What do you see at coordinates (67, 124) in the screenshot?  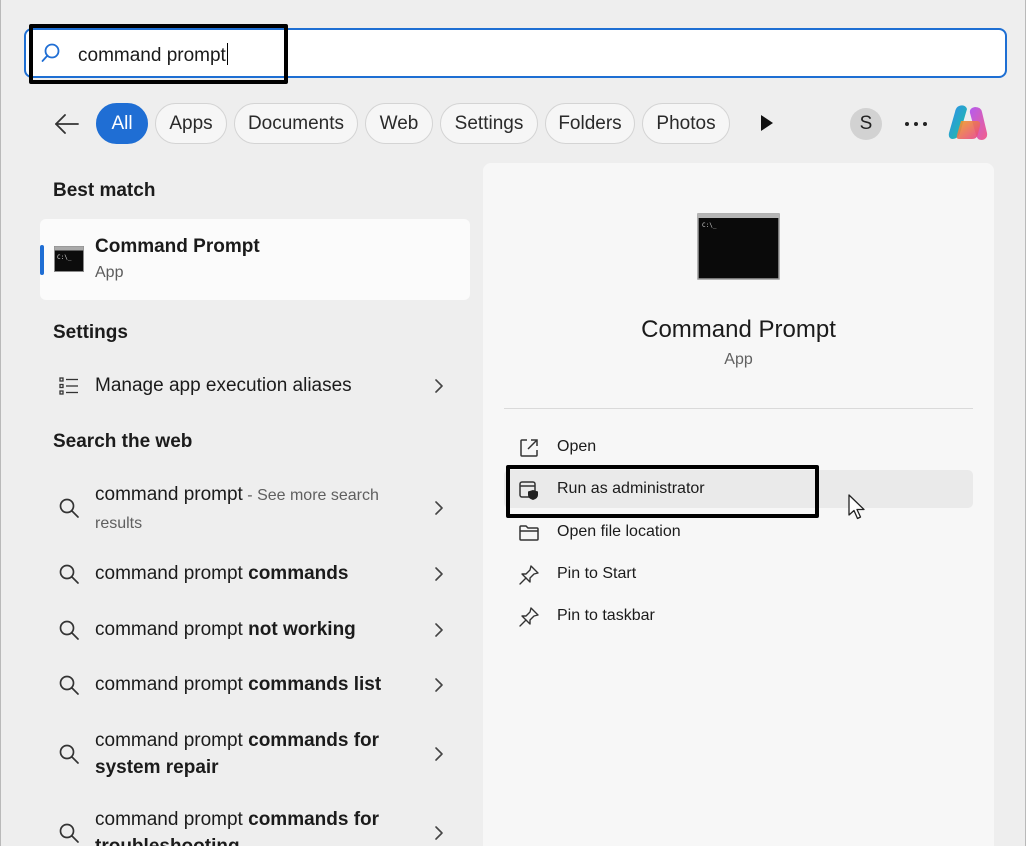 I see `back-arrow-icon` at bounding box center [67, 124].